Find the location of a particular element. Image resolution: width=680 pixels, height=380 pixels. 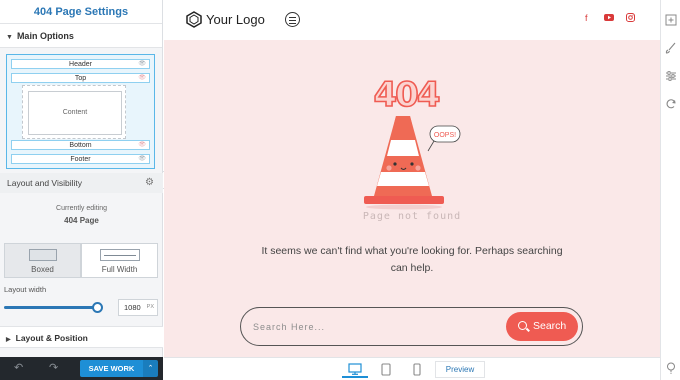

layout-row-content: Content is located at coordinates (75, 113).